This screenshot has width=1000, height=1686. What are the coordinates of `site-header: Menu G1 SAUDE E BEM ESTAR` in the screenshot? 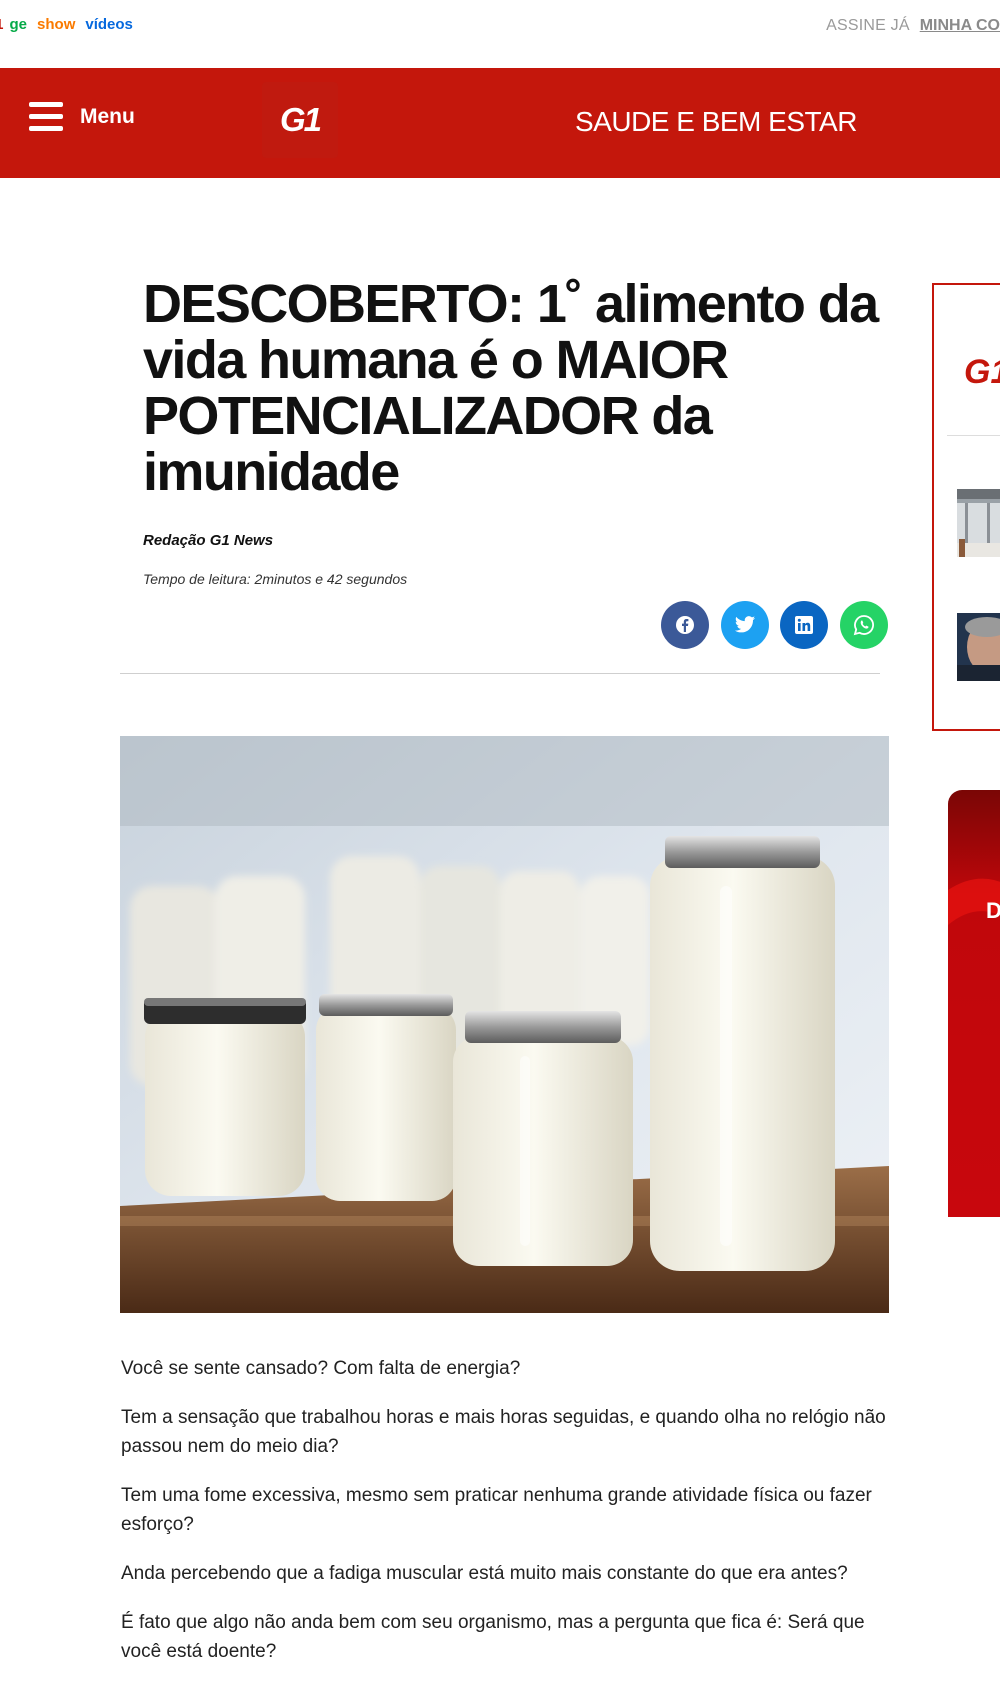 It's located at (500, 123).